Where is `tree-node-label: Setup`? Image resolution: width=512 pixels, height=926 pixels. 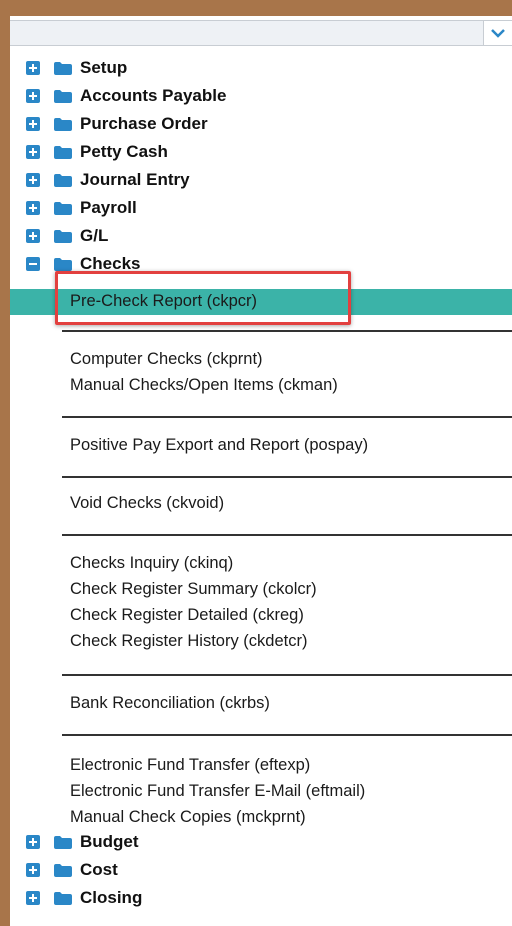
tree-node-label: Setup is located at coordinates (104, 67).